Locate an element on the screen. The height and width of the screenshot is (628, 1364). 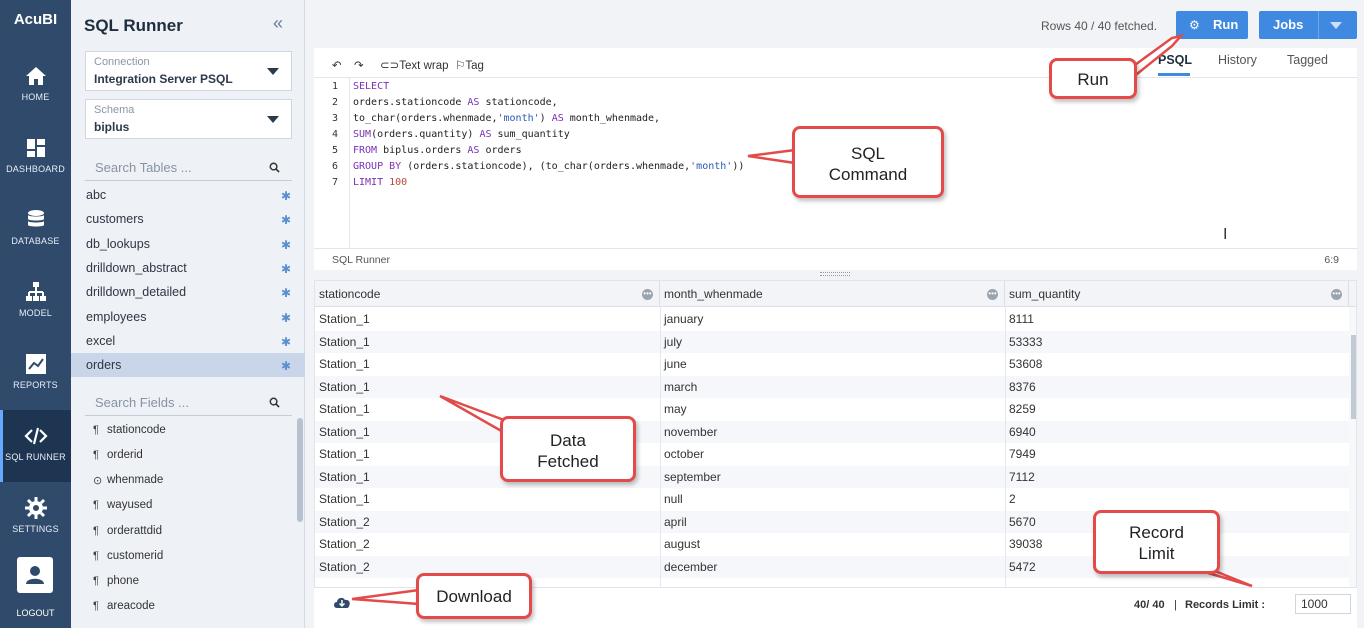
divider is located at coordinates (1318, 25).